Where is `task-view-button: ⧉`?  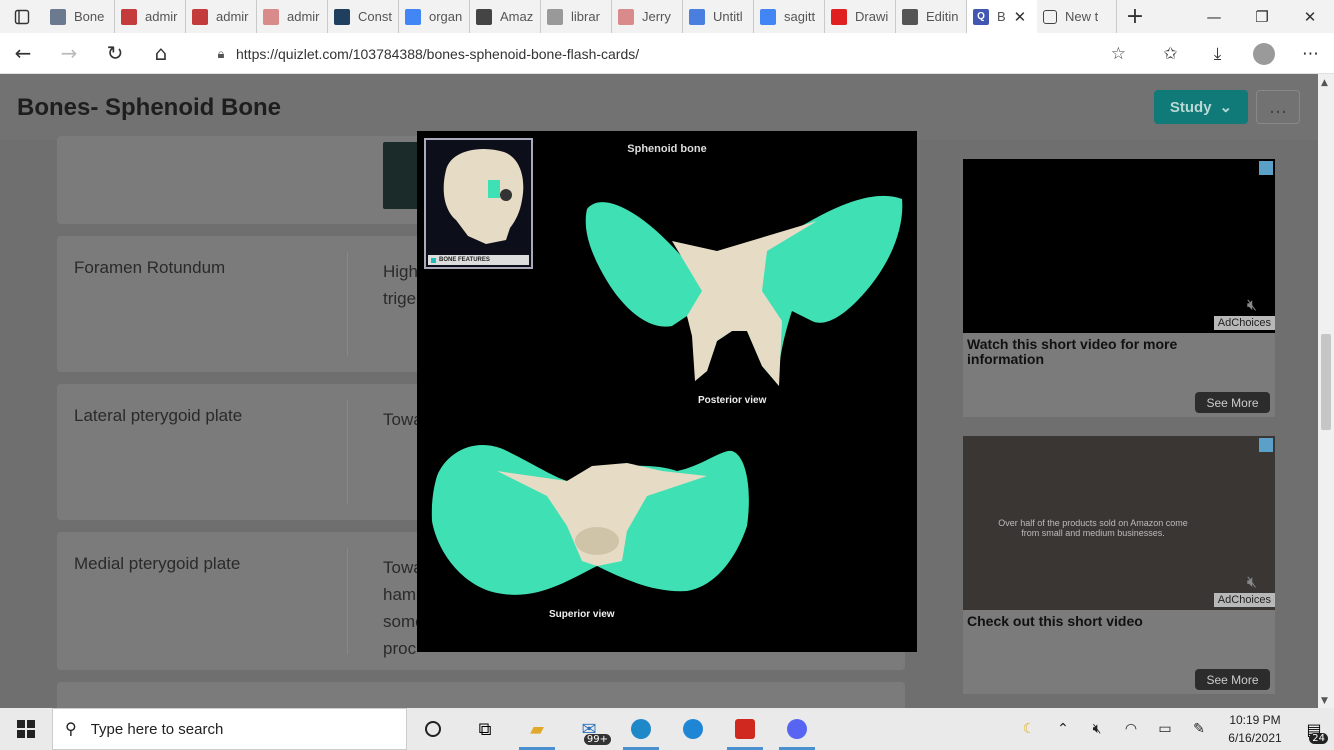 task-view-button: ⧉ is located at coordinates (485, 729).